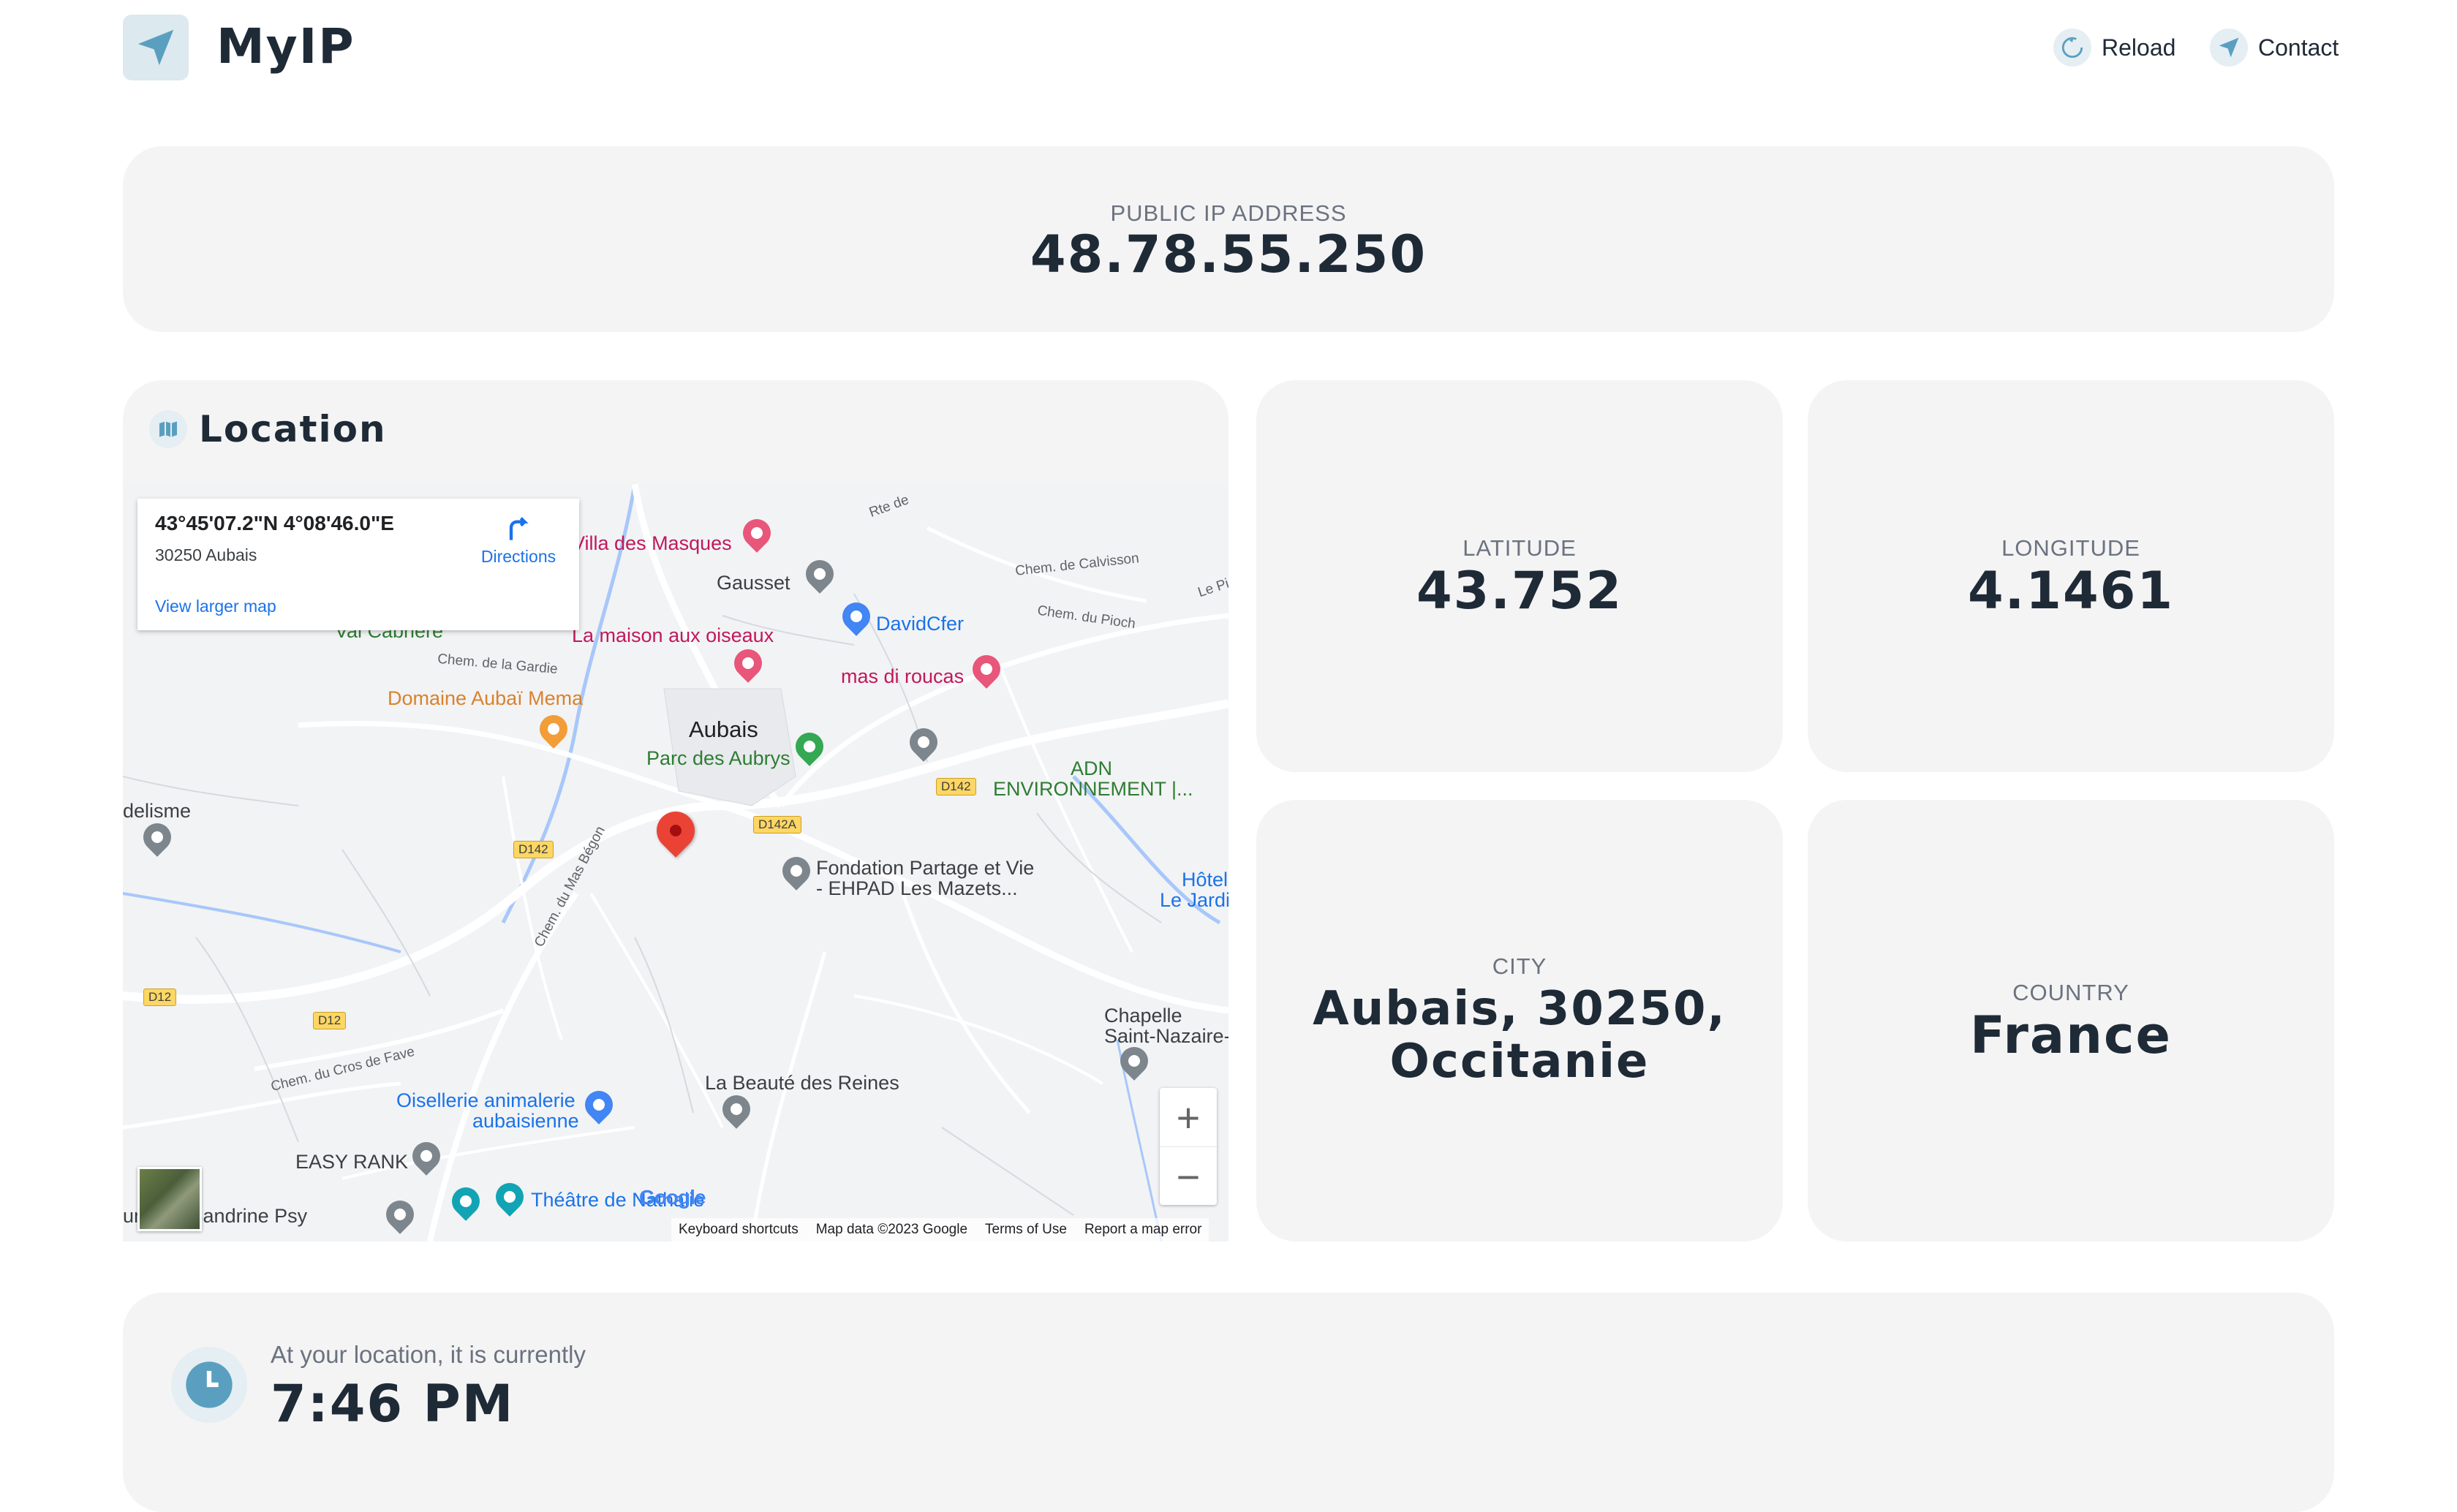 The height and width of the screenshot is (1512, 2457). I want to click on directions-icon, so click(519, 528).